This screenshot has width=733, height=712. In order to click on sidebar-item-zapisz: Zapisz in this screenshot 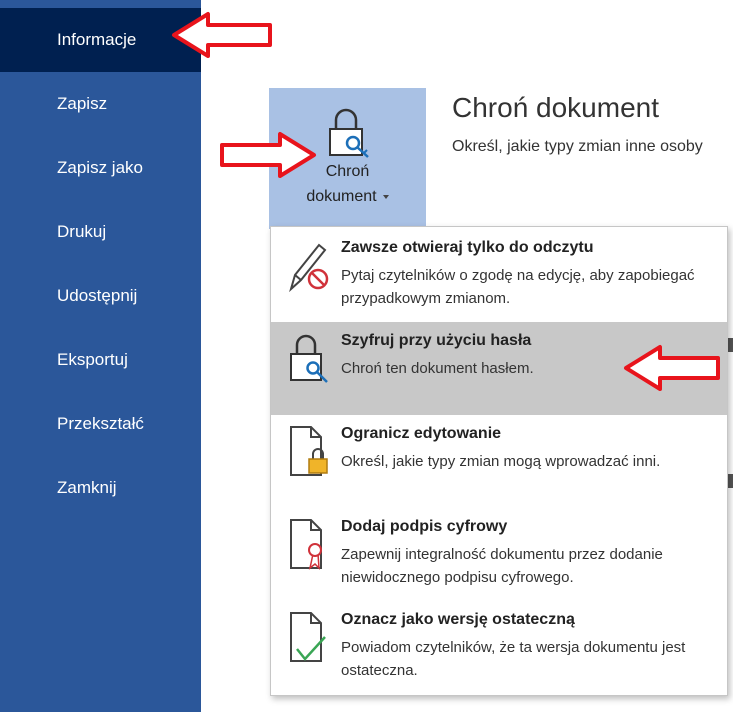, I will do `click(100, 104)`.